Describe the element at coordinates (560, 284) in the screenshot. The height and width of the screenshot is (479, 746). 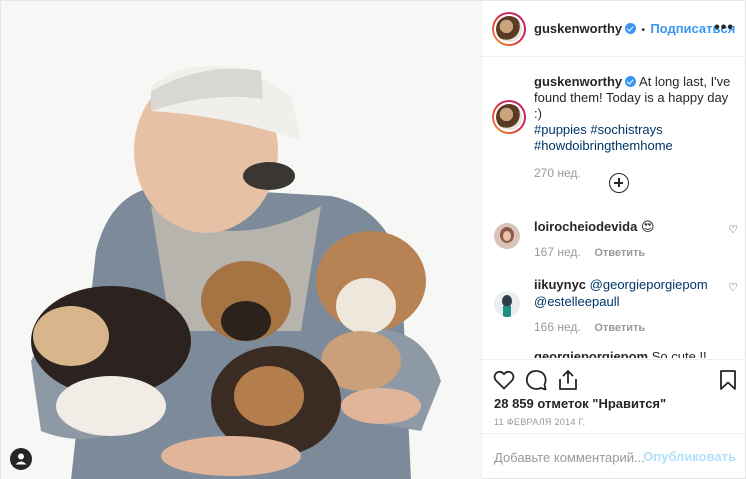
I see `comment-username: iikuynyc` at that location.